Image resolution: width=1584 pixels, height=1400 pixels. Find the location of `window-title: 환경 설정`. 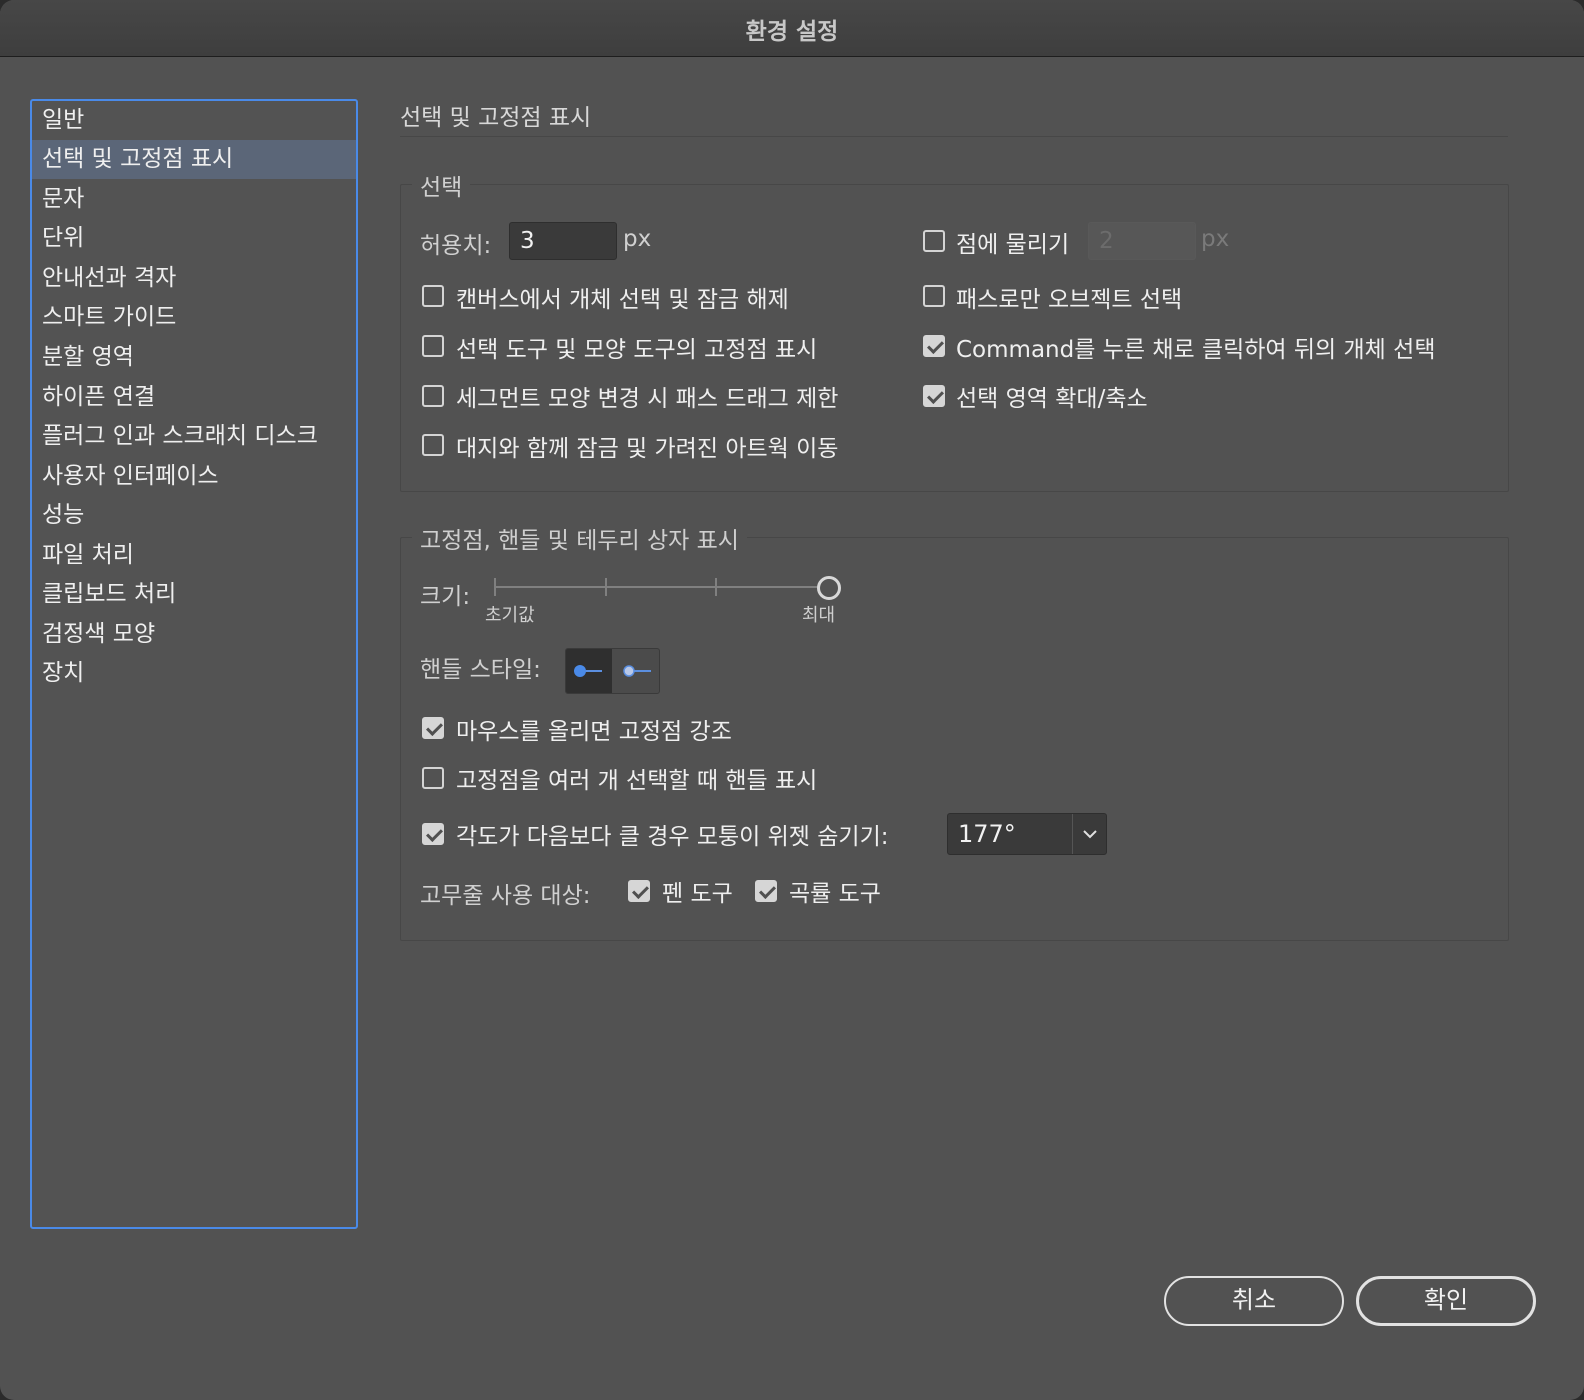

window-title: 환경 설정 is located at coordinates (792, 32).